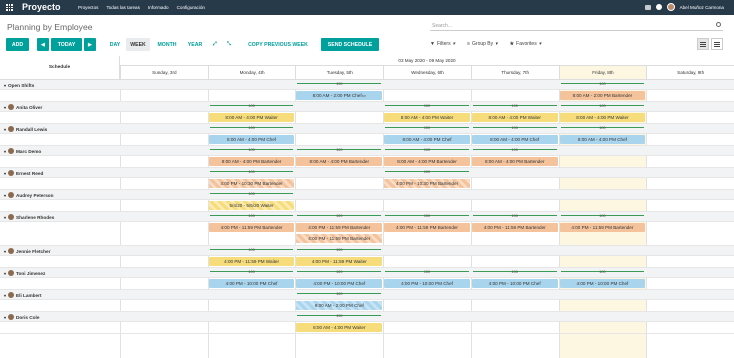 Image resolution: width=734 pixels, height=358 pixels. I want to click on next-arrow-icon: ▶, so click(90, 44).